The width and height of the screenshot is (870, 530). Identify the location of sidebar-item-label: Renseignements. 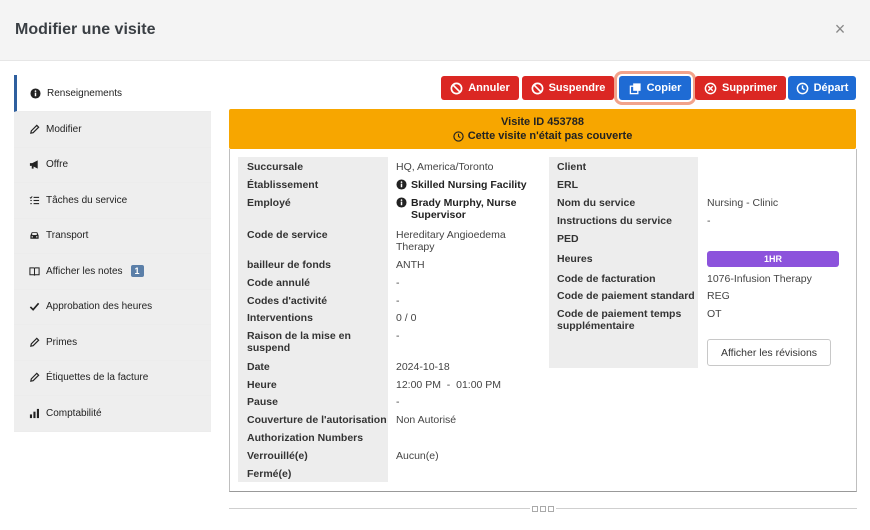
(85, 93).